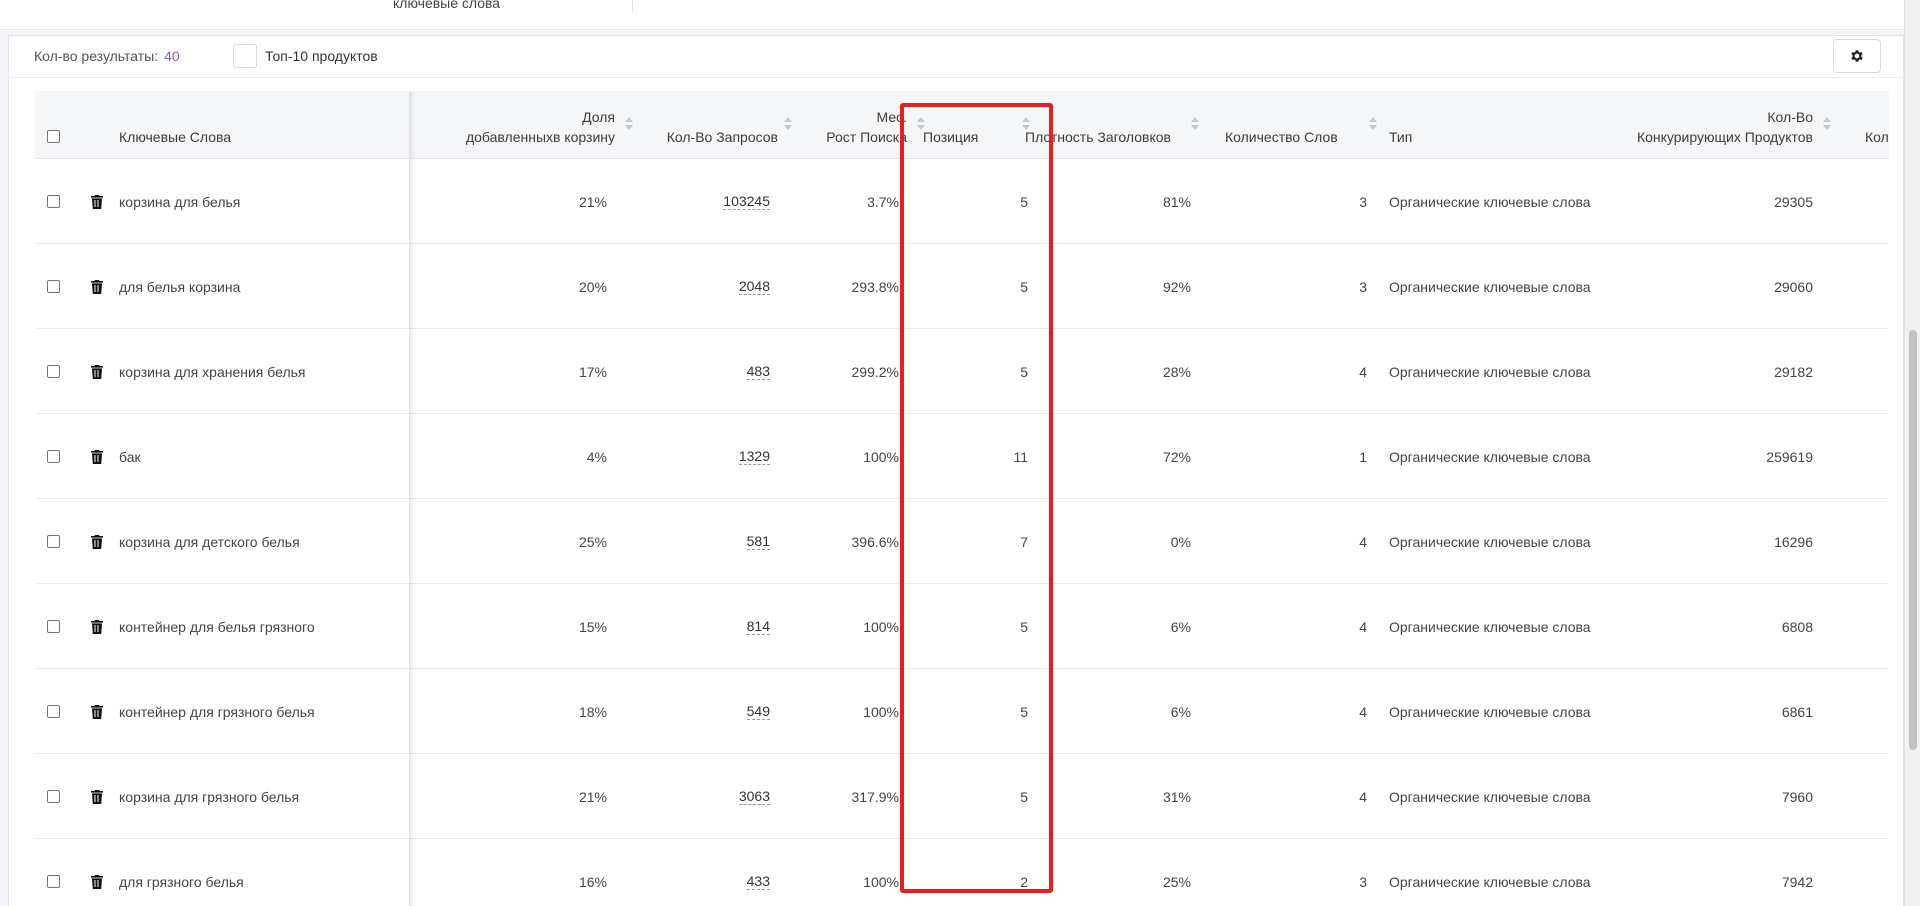 The image size is (1920, 906). What do you see at coordinates (975, 201) in the screenshot?
I see `position-cell: 5` at bounding box center [975, 201].